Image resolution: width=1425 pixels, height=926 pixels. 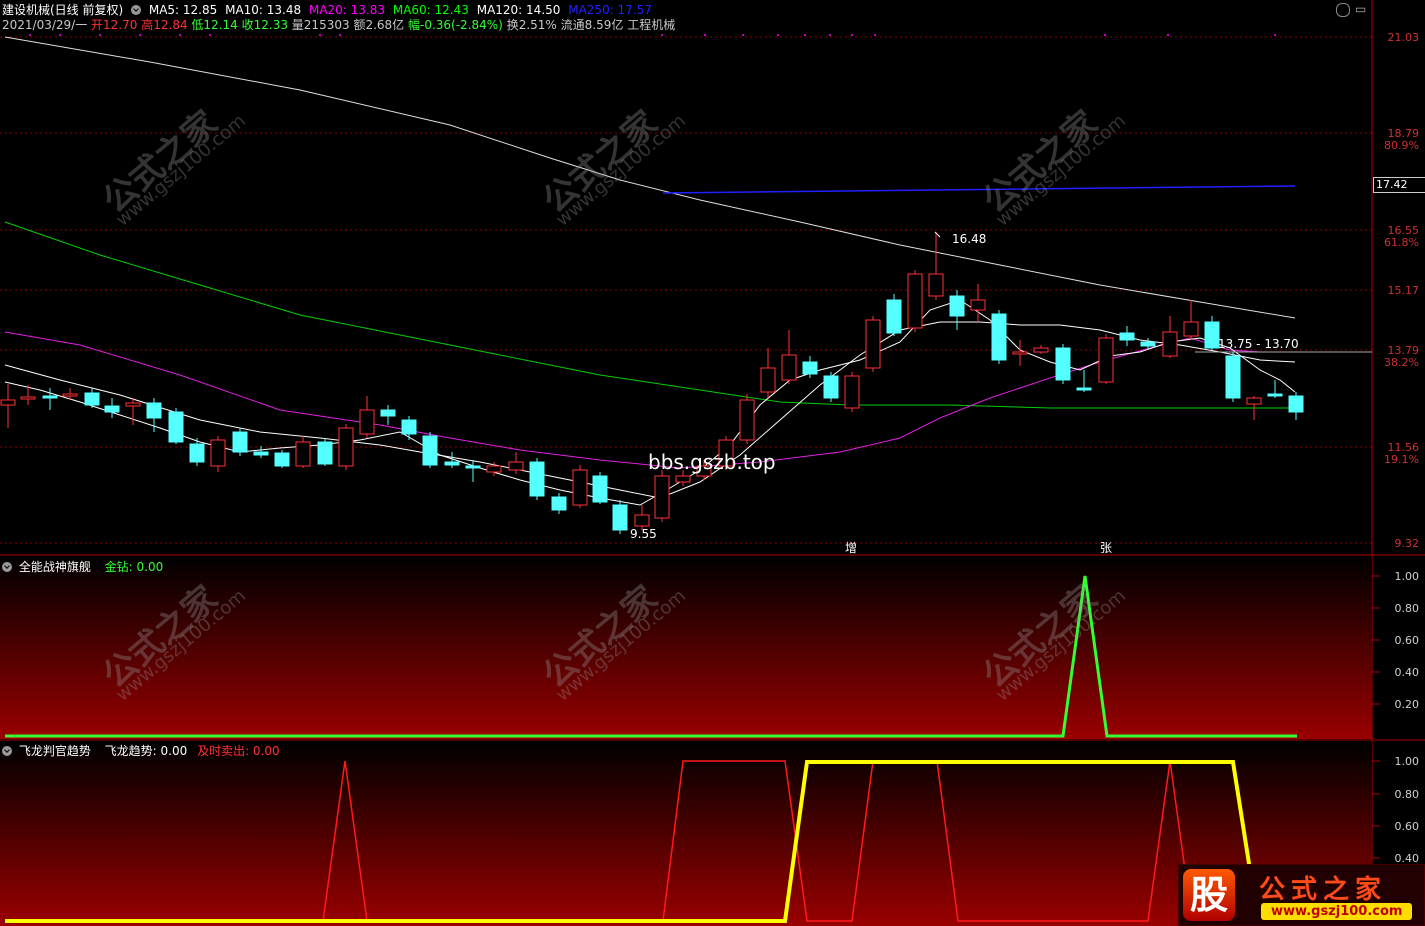 What do you see at coordinates (238, 751) in the screenshot?
I see `panel2-series2-value: 及时卖出: 0.00` at bounding box center [238, 751].